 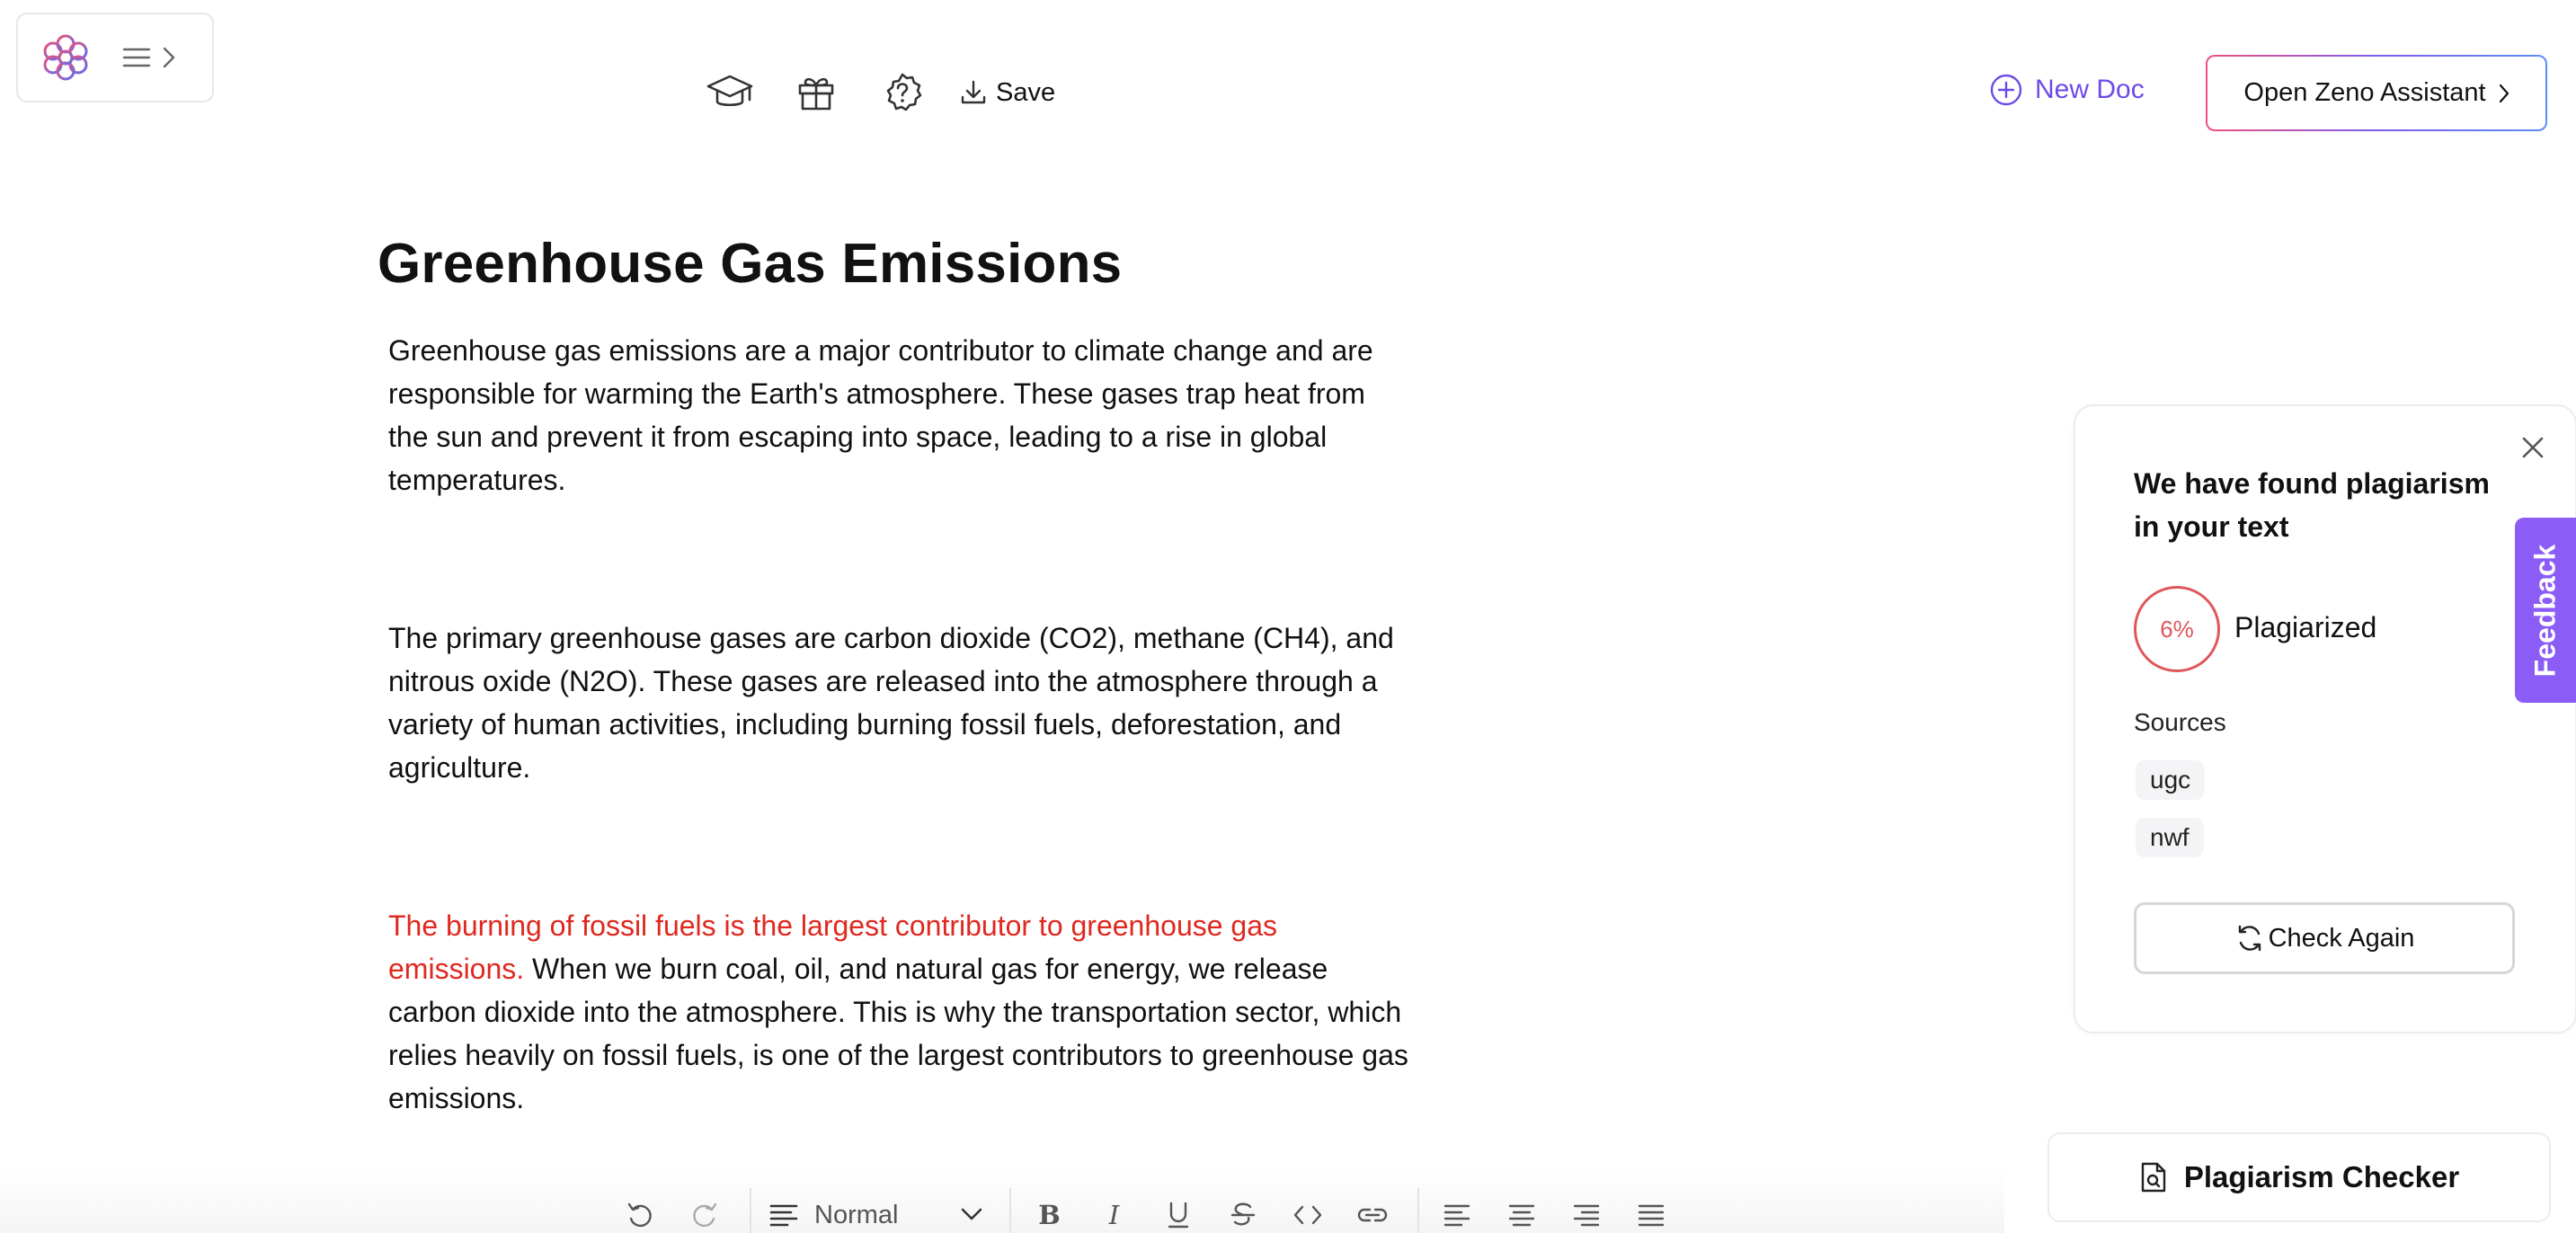 I want to click on link-button, so click(x=1372, y=1214).